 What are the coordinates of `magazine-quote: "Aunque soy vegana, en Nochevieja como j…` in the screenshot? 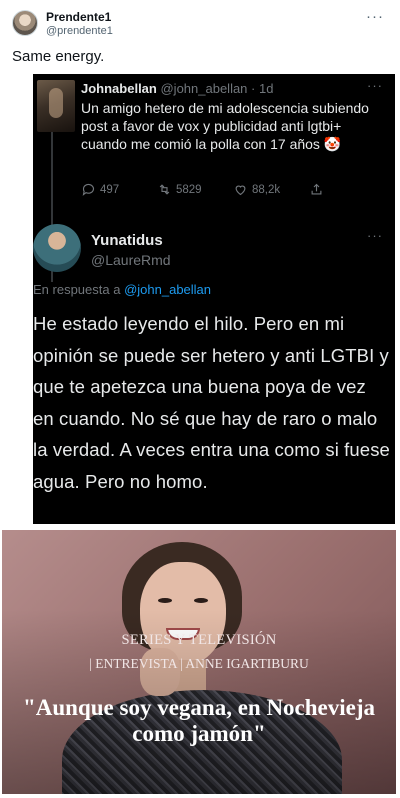 It's located at (199, 720).